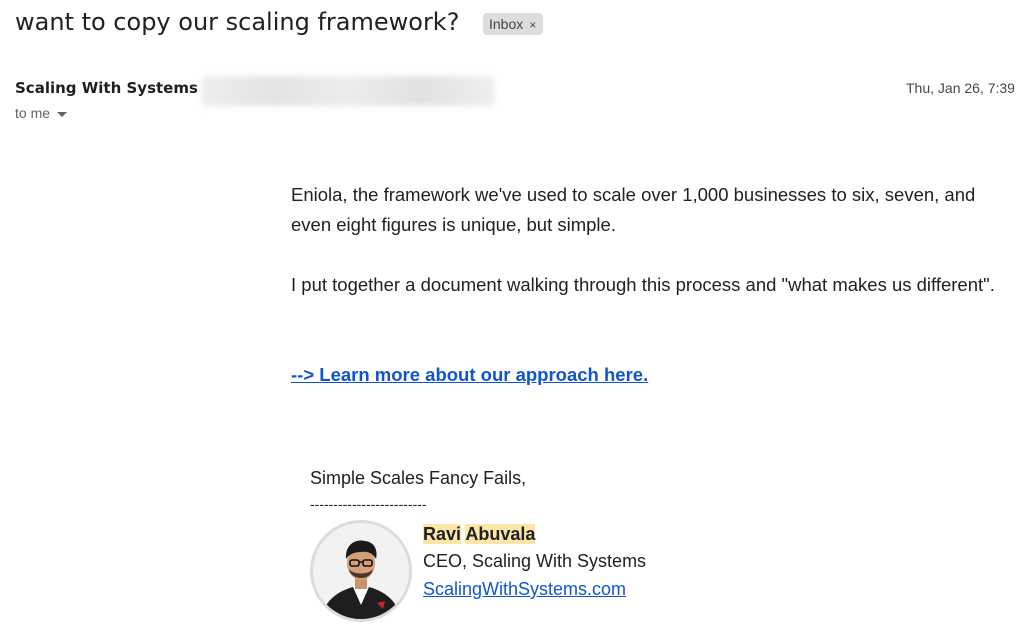 This screenshot has height=643, width=1024. Describe the element at coordinates (469, 375) in the screenshot. I see `learn-more-link: --> Learn more about our approach here.` at that location.